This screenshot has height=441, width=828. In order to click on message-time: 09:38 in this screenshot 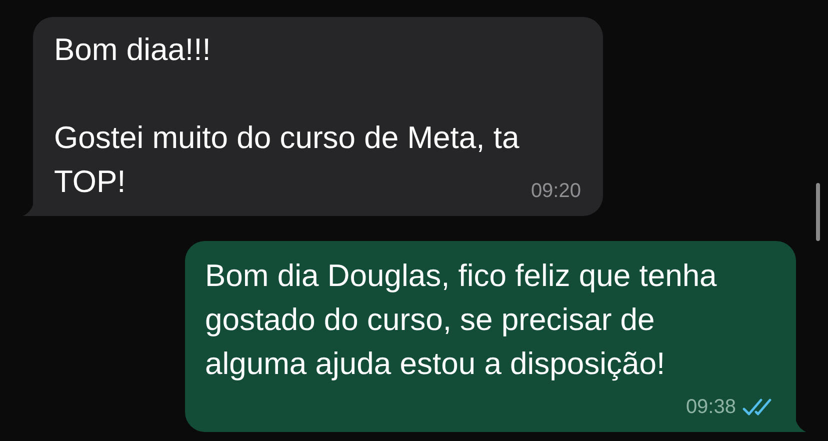, I will do `click(711, 407)`.